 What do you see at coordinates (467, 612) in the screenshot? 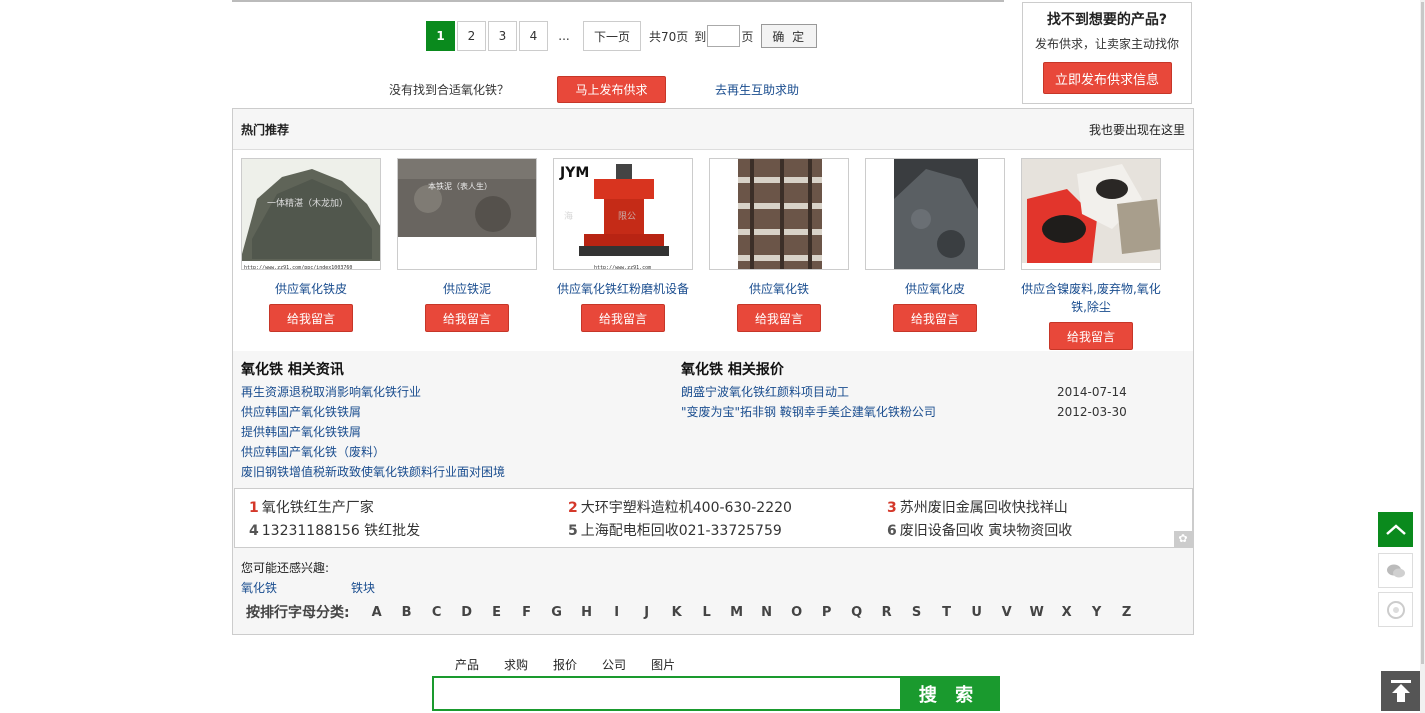
I see `letter-link: D` at bounding box center [467, 612].